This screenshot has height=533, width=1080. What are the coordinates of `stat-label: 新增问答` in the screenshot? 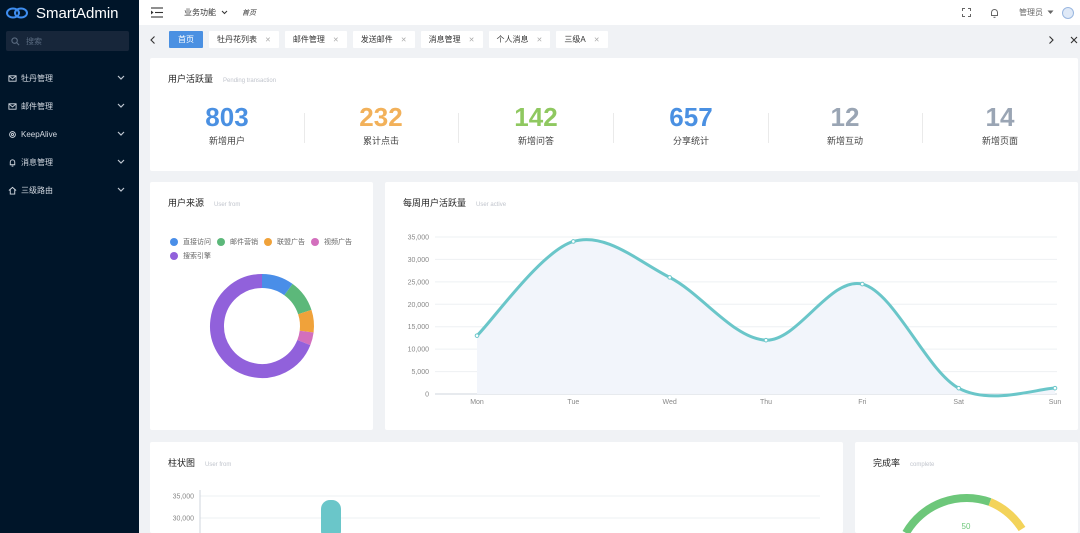 It's located at (535, 141).